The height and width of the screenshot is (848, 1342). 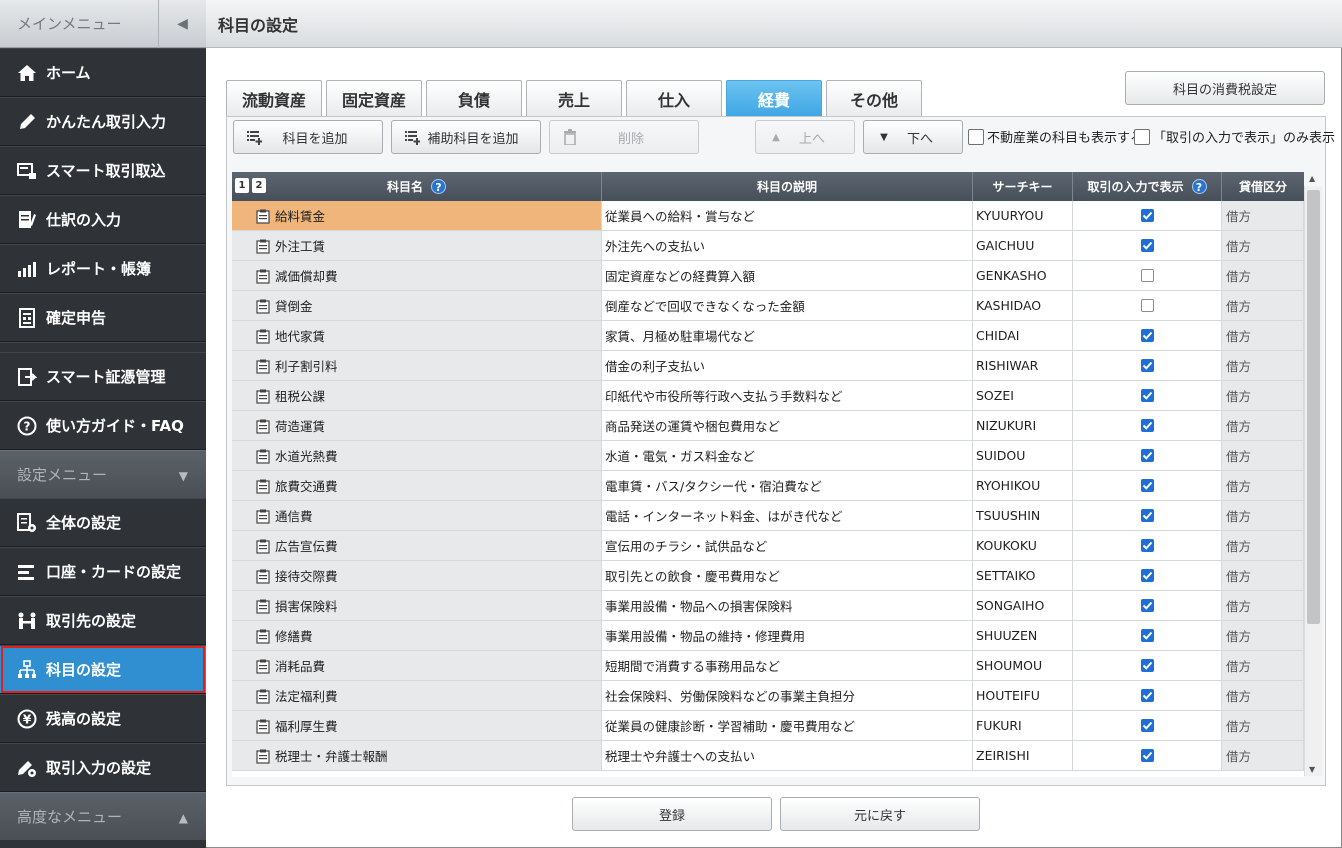 I want to click on cell-description: 事業用設備・物品への損害保険料, so click(x=787, y=606).